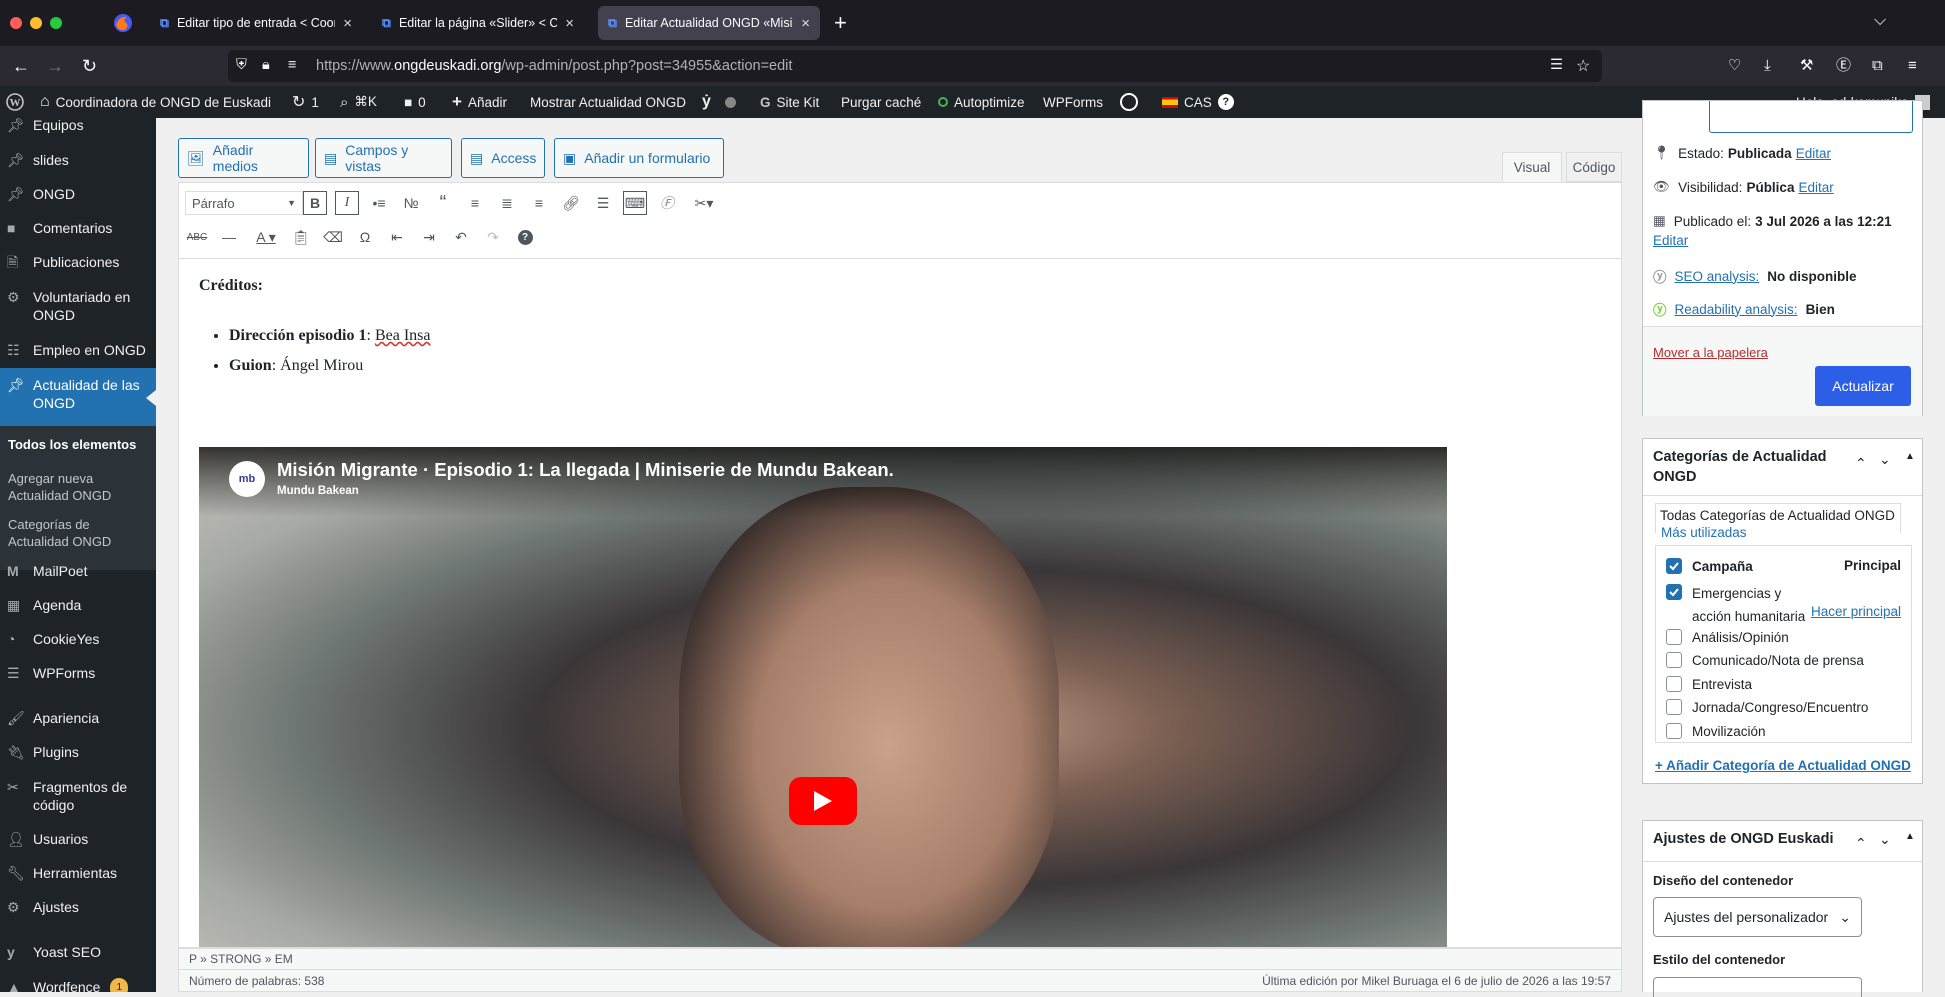 This screenshot has height=997, width=1945. I want to click on lock-icon: 🔒︎, so click(266, 65).